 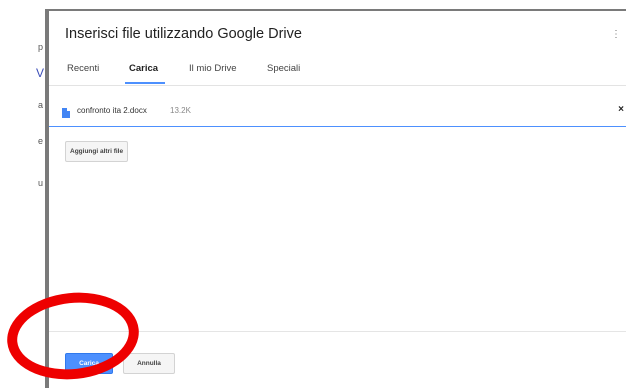 What do you see at coordinates (143, 71) in the screenshot?
I see `tab-carica: Carica` at bounding box center [143, 71].